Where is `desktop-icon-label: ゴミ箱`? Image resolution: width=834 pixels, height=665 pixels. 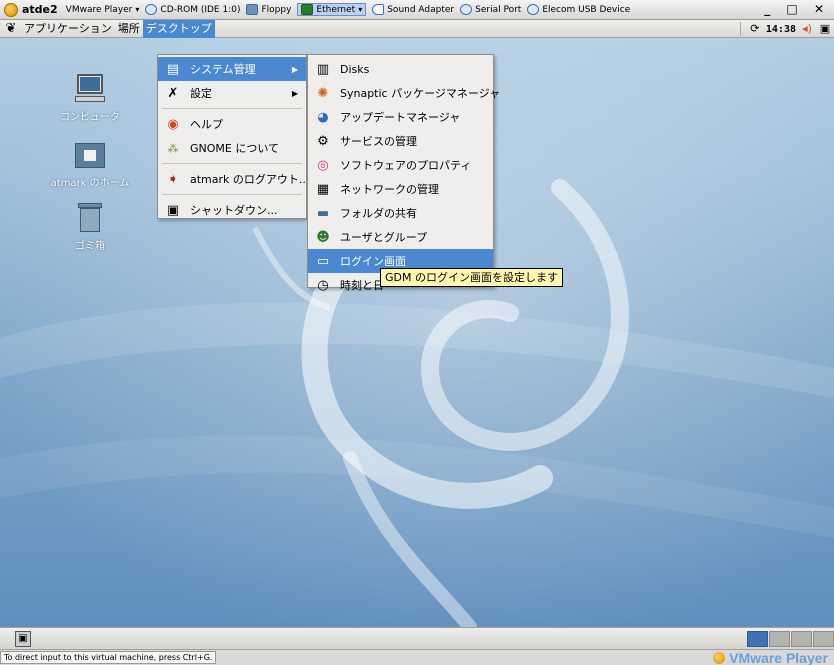 desktop-icon-label: ゴミ箱 is located at coordinates (90, 246).